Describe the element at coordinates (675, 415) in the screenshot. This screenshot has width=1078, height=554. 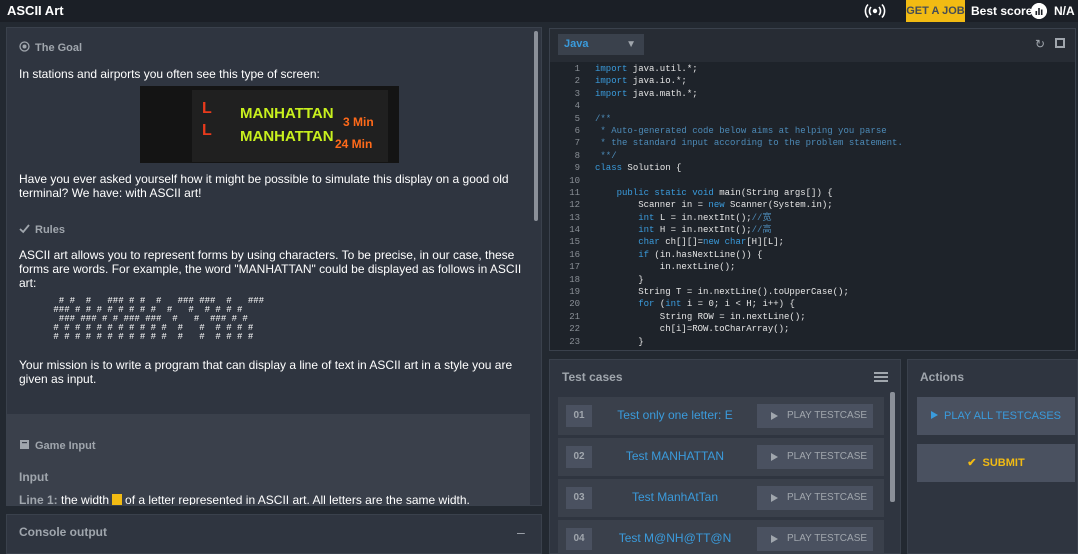
I see `test-case-name: Test only one letter: E` at that location.